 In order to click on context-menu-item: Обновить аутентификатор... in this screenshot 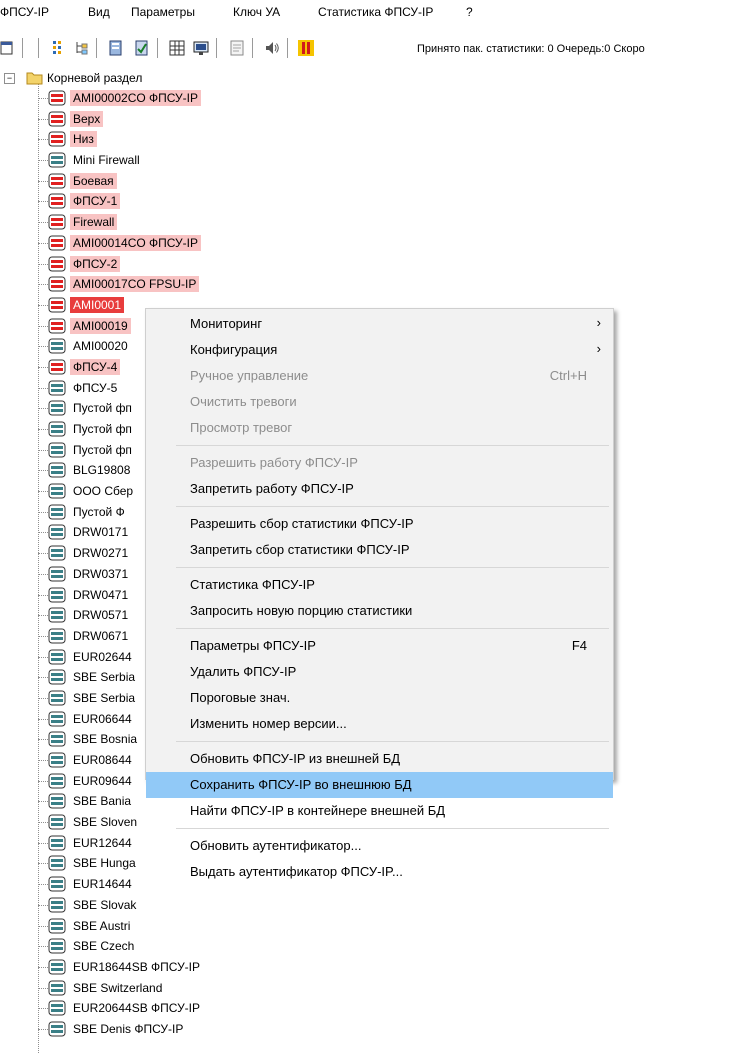, I will do `click(379, 846)`.